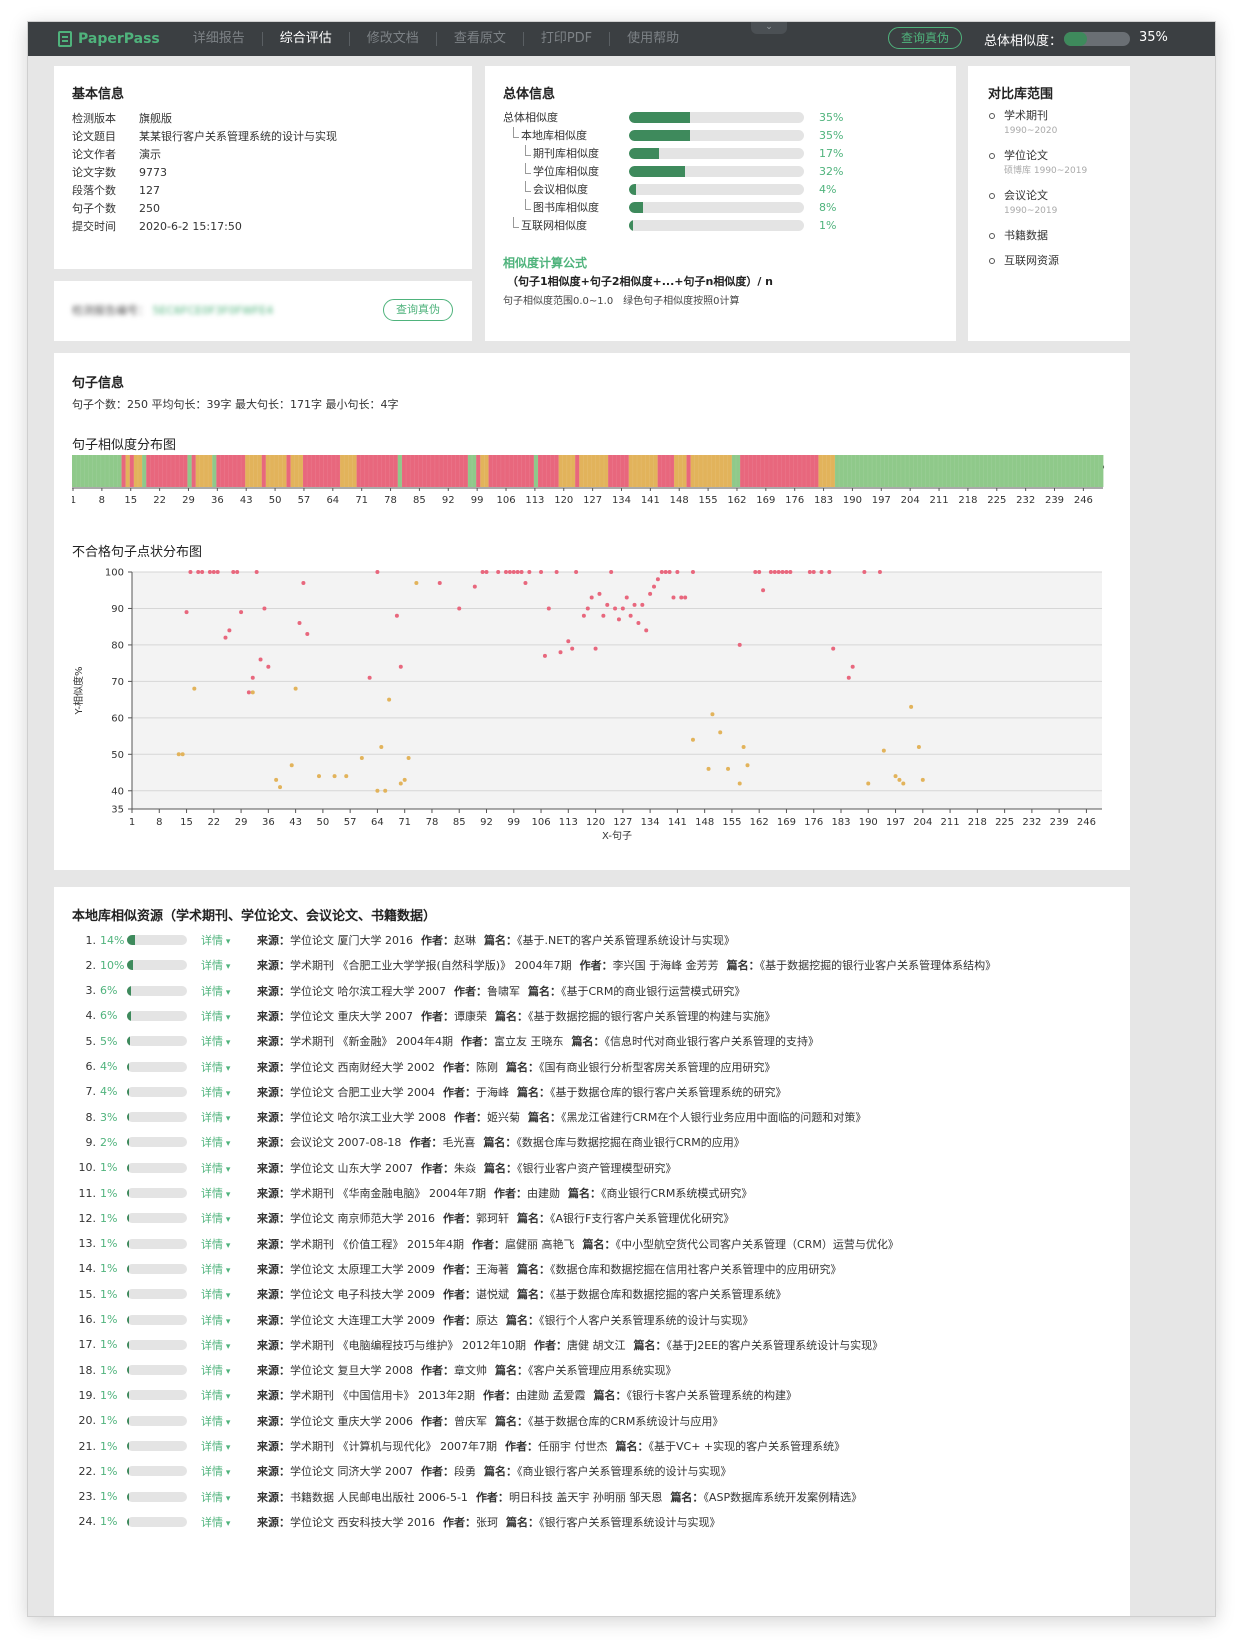 The width and height of the screenshot is (1242, 1648). Describe the element at coordinates (479, 39) in the screenshot. I see `nav-item: 查看原文` at that location.